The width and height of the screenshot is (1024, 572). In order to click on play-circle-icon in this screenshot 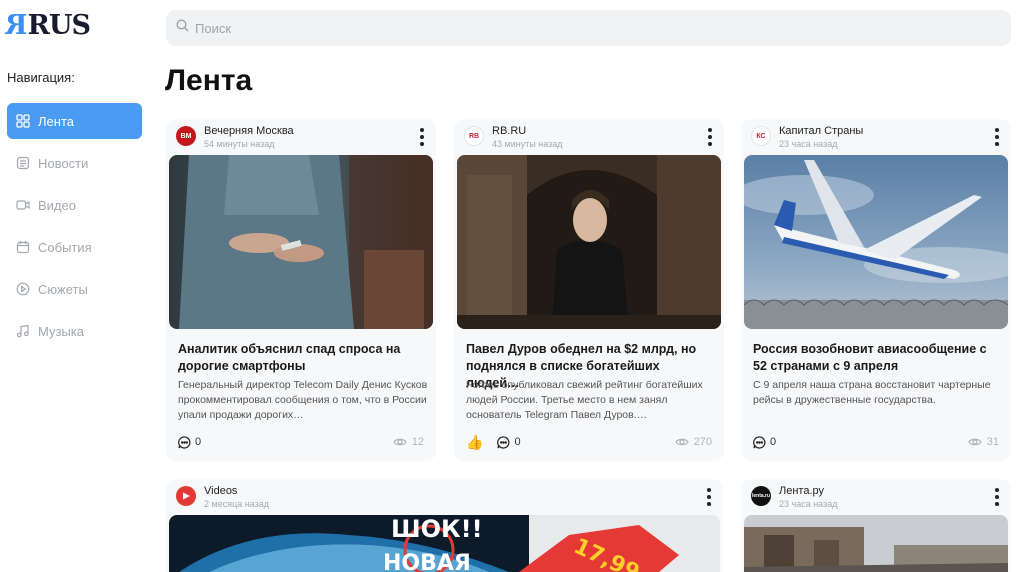, I will do `click(23, 289)`.